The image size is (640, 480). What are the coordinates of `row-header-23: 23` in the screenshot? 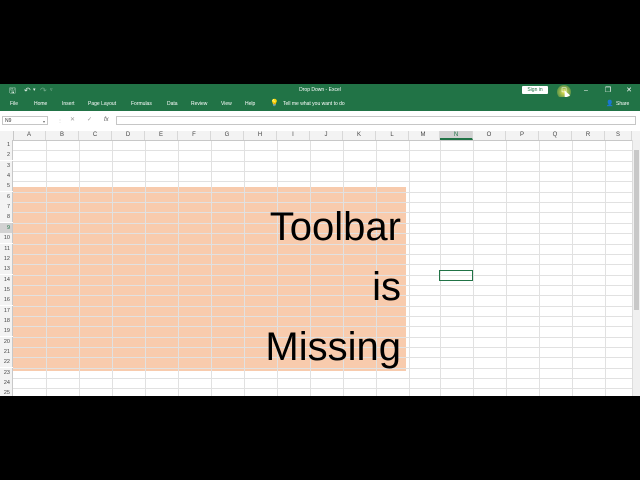 It's located at (6, 372).